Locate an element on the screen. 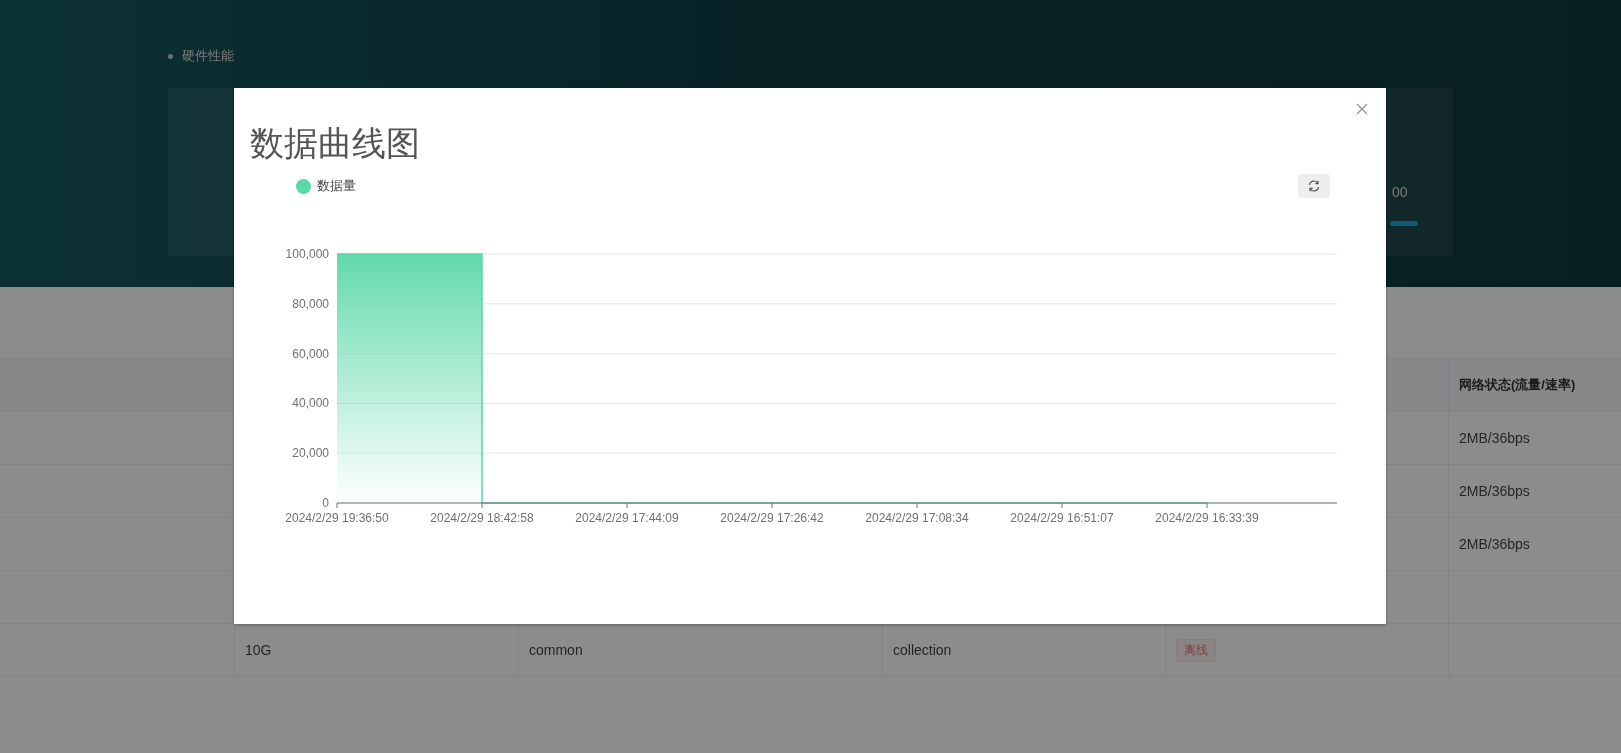 This screenshot has width=1621, height=753. axis-label: 20,000 is located at coordinates (310, 453).